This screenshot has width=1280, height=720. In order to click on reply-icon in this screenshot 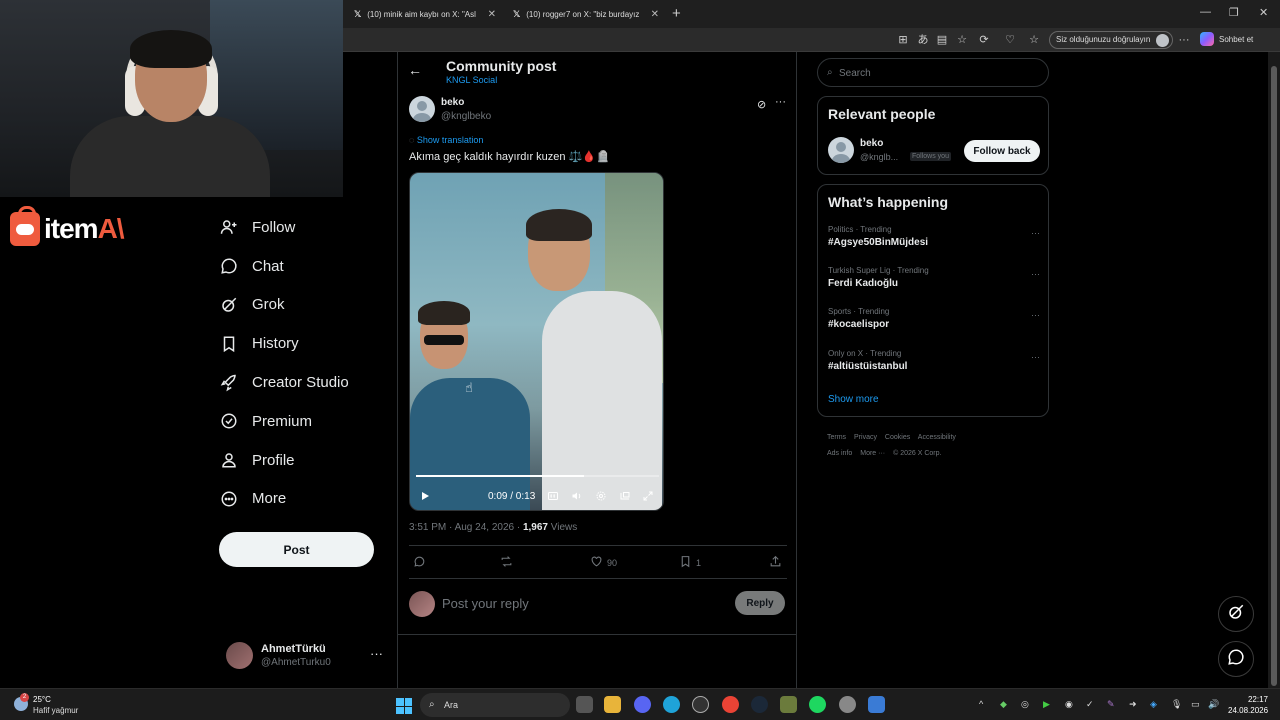, I will do `click(419, 561)`.